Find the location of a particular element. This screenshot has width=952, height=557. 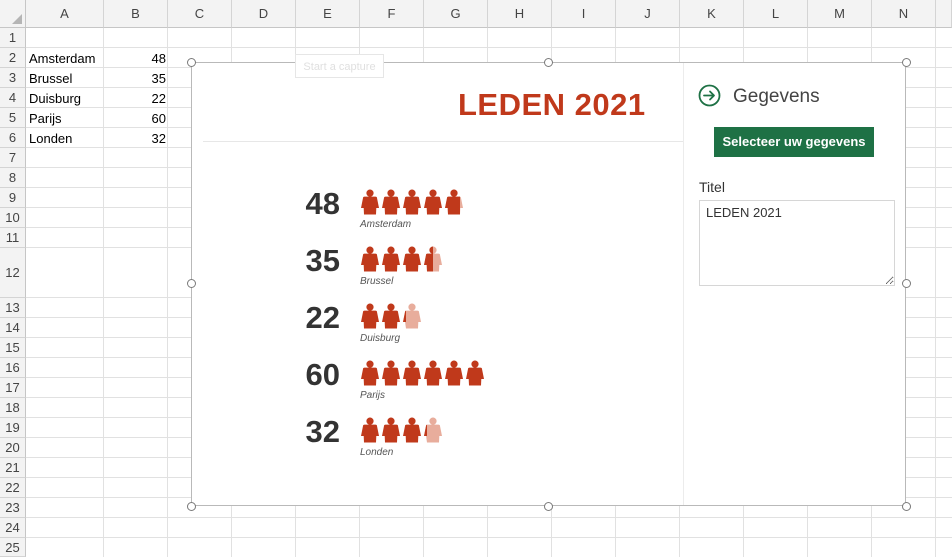

resize-handle-top-right is located at coordinates (906, 62).